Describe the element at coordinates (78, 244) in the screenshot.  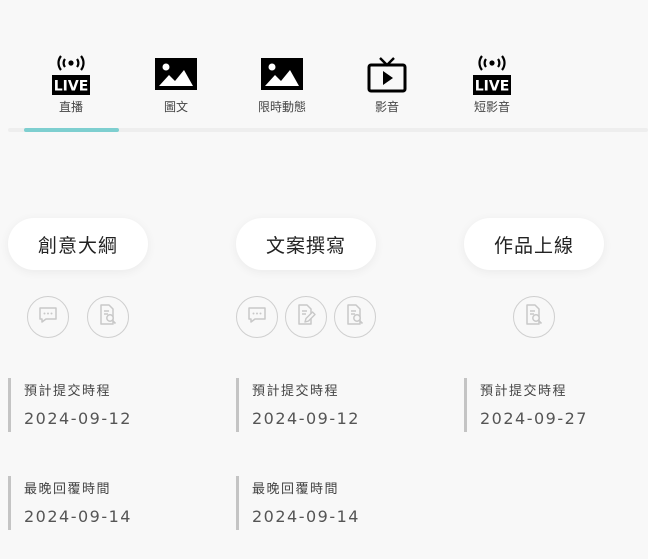
I see `stage-title: 創意大綱` at that location.